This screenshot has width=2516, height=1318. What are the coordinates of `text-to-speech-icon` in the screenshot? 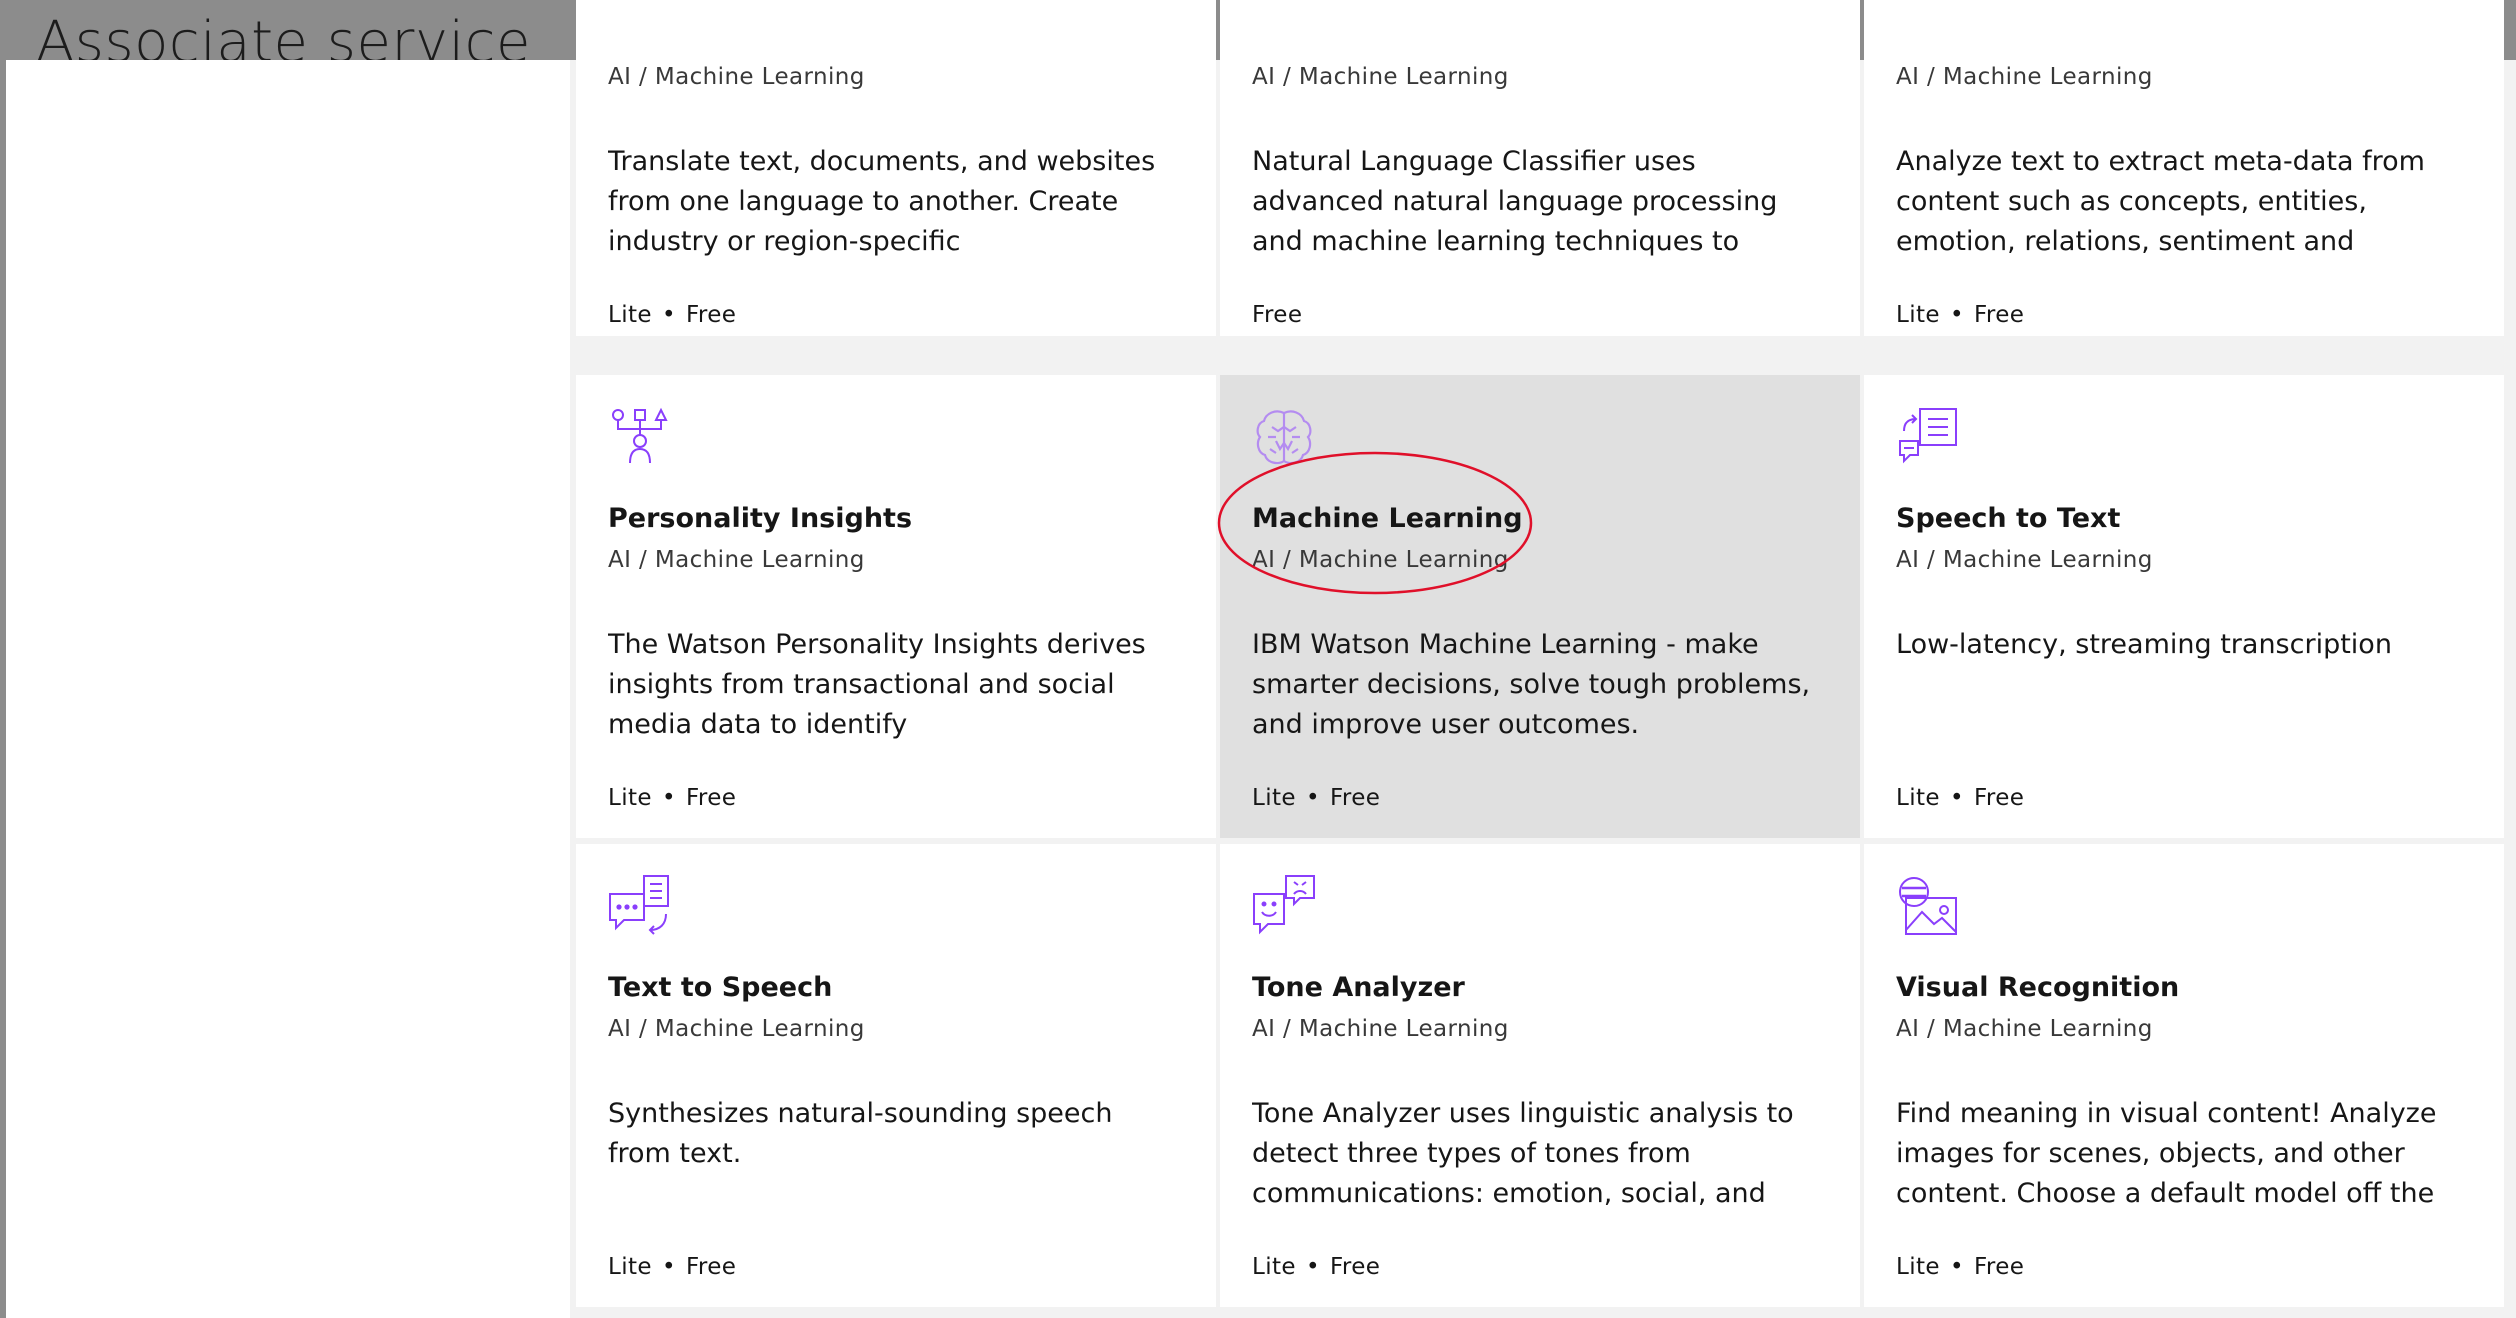 It's located at (640, 906).